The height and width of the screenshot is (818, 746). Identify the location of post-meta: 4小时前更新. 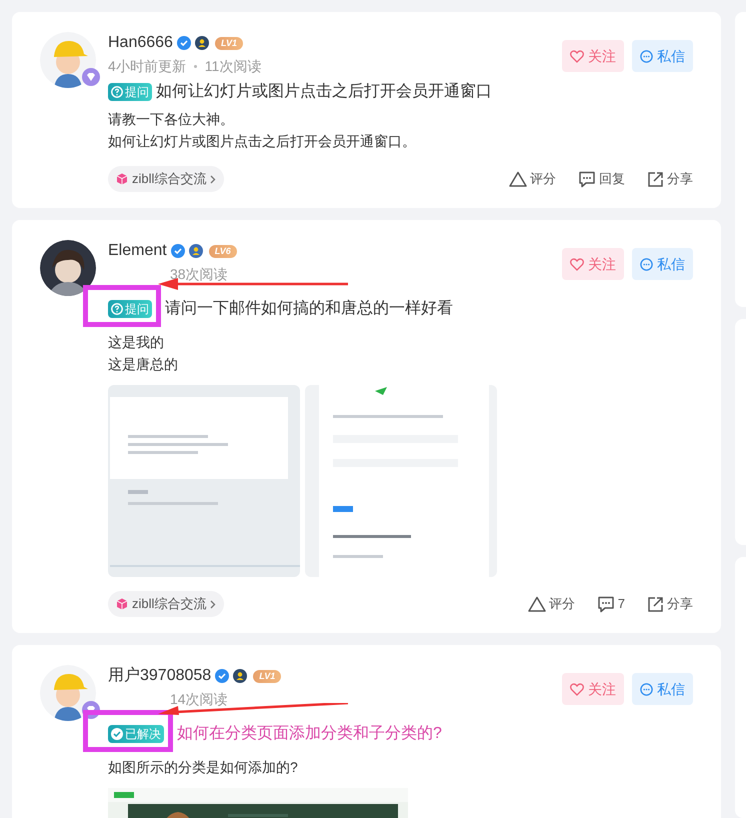
(147, 66).